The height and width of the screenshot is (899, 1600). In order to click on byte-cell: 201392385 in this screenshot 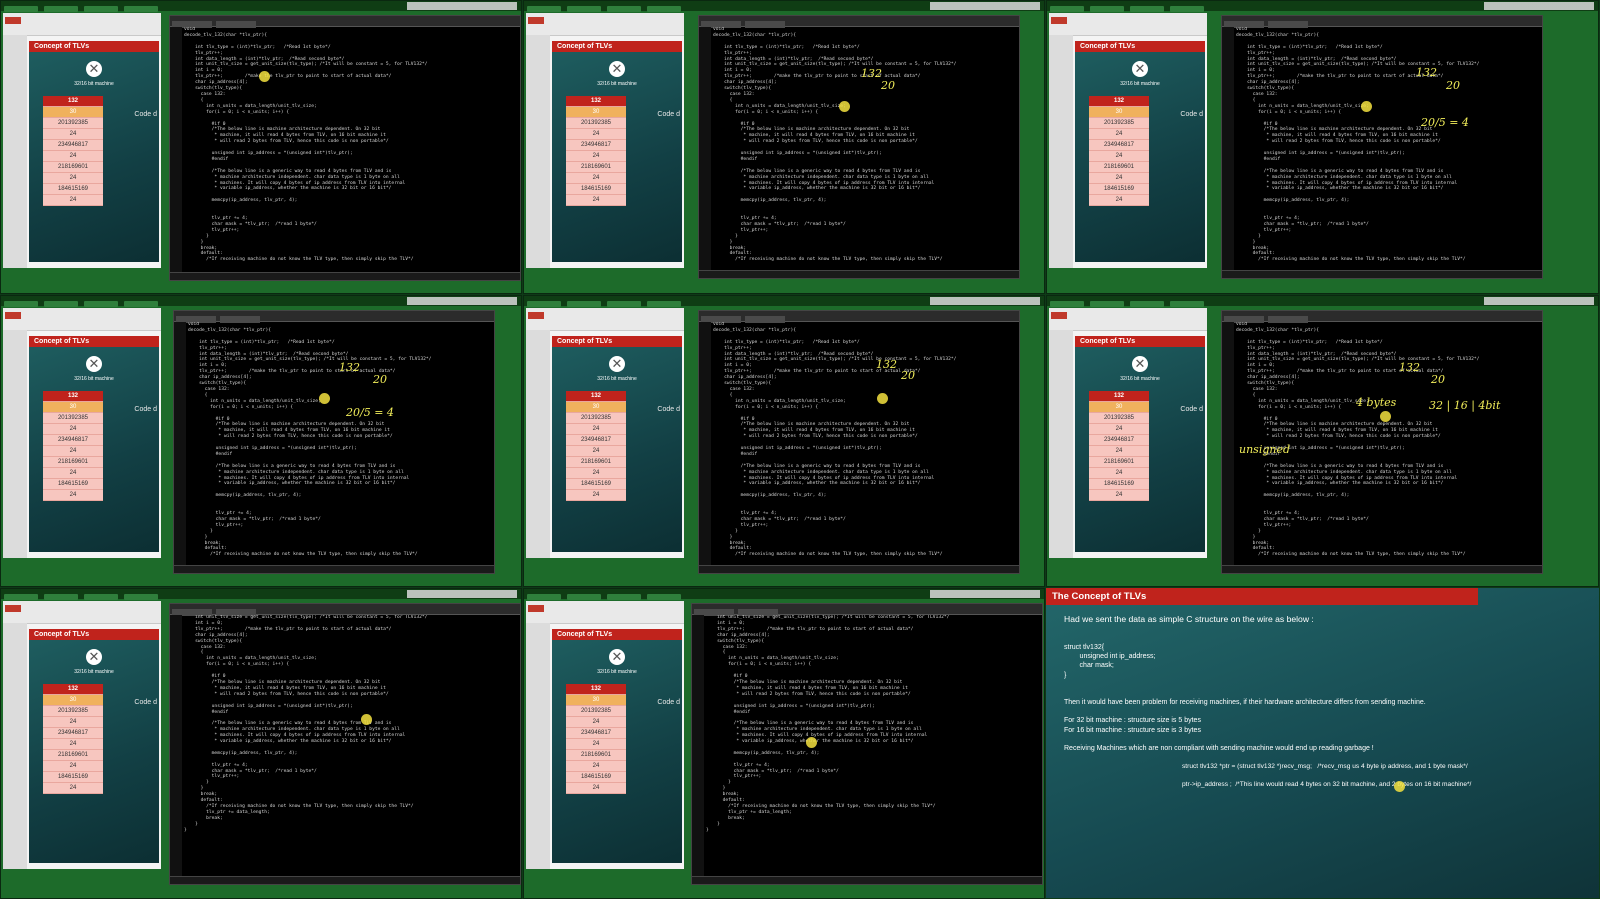, I will do `click(73, 418)`.